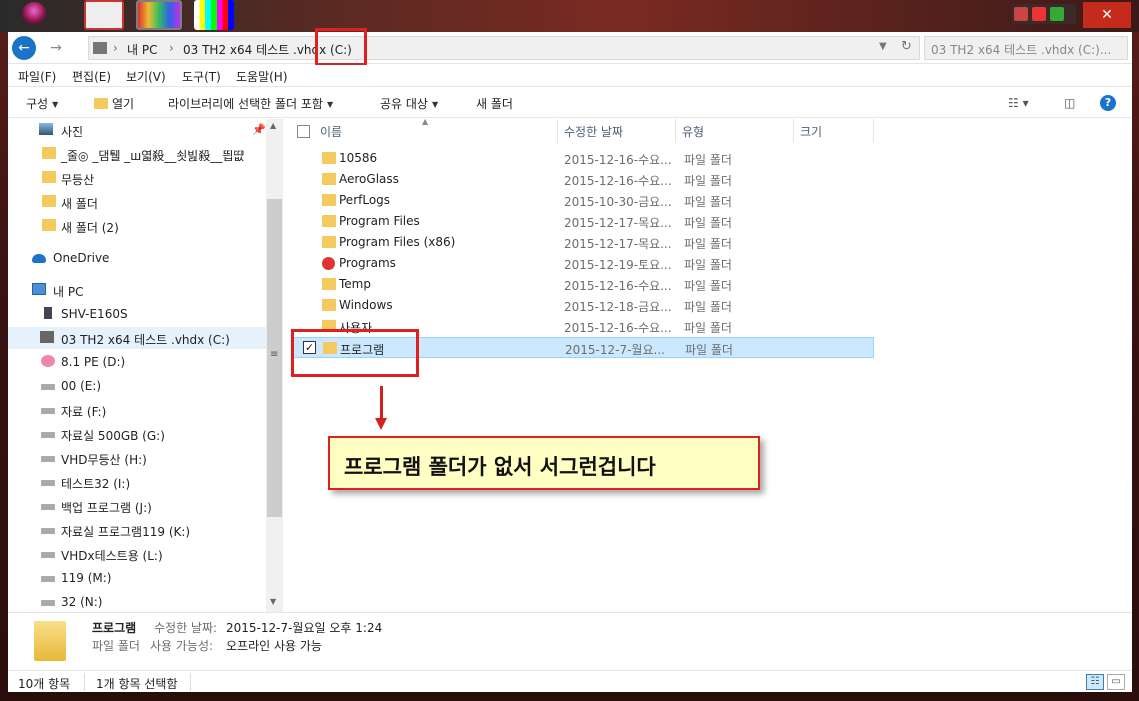 The height and width of the screenshot is (701, 1139). I want to click on open-button: 열기, so click(114, 103).